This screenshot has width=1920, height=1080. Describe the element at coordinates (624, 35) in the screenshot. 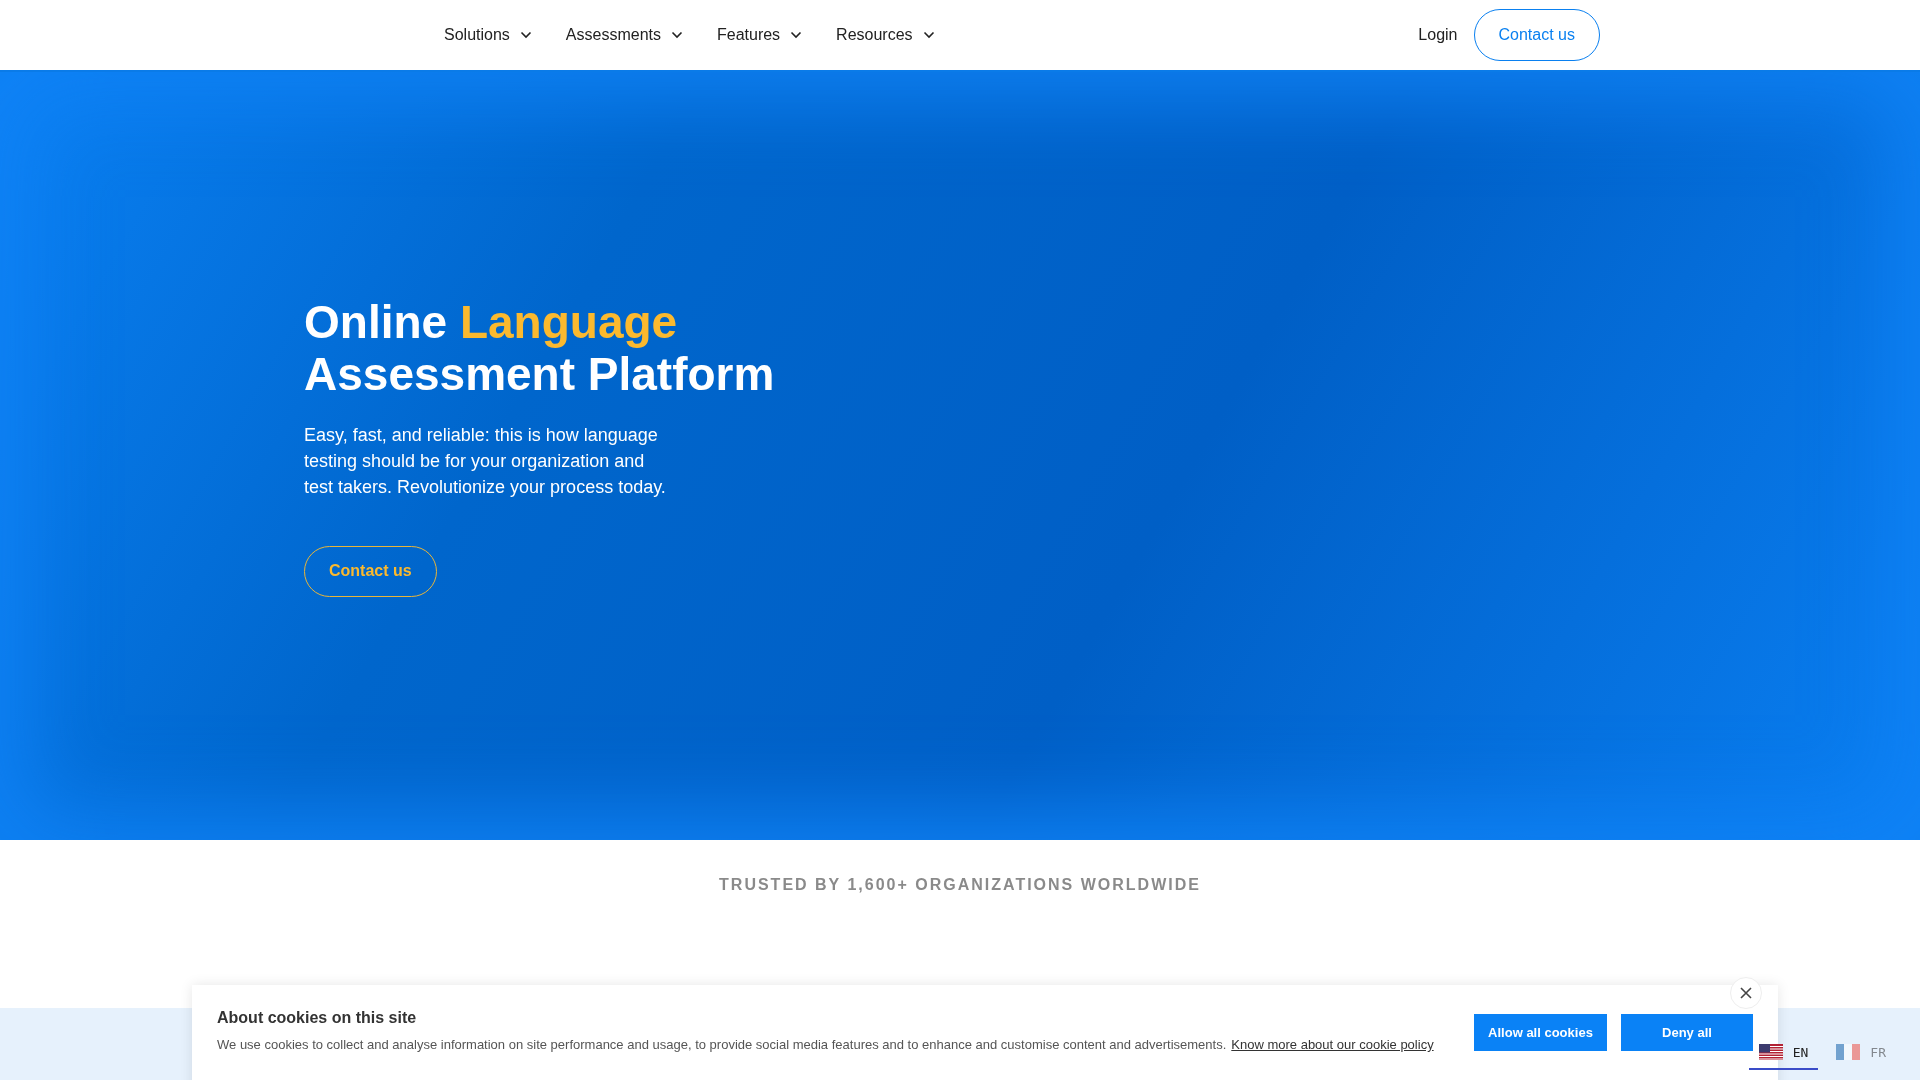

I see `nav-menu-item: Assessments` at that location.